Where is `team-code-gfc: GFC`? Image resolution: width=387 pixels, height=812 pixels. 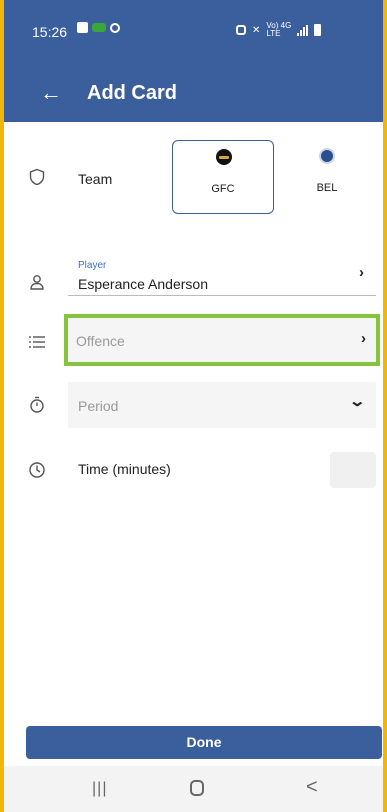
team-code-gfc: GFC is located at coordinates (223, 189).